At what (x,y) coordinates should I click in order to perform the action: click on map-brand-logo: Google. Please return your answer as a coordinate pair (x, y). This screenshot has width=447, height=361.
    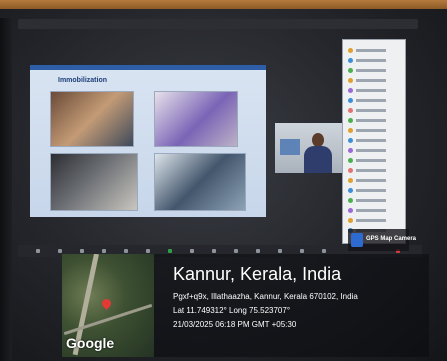
    Looking at the image, I should click on (90, 343).